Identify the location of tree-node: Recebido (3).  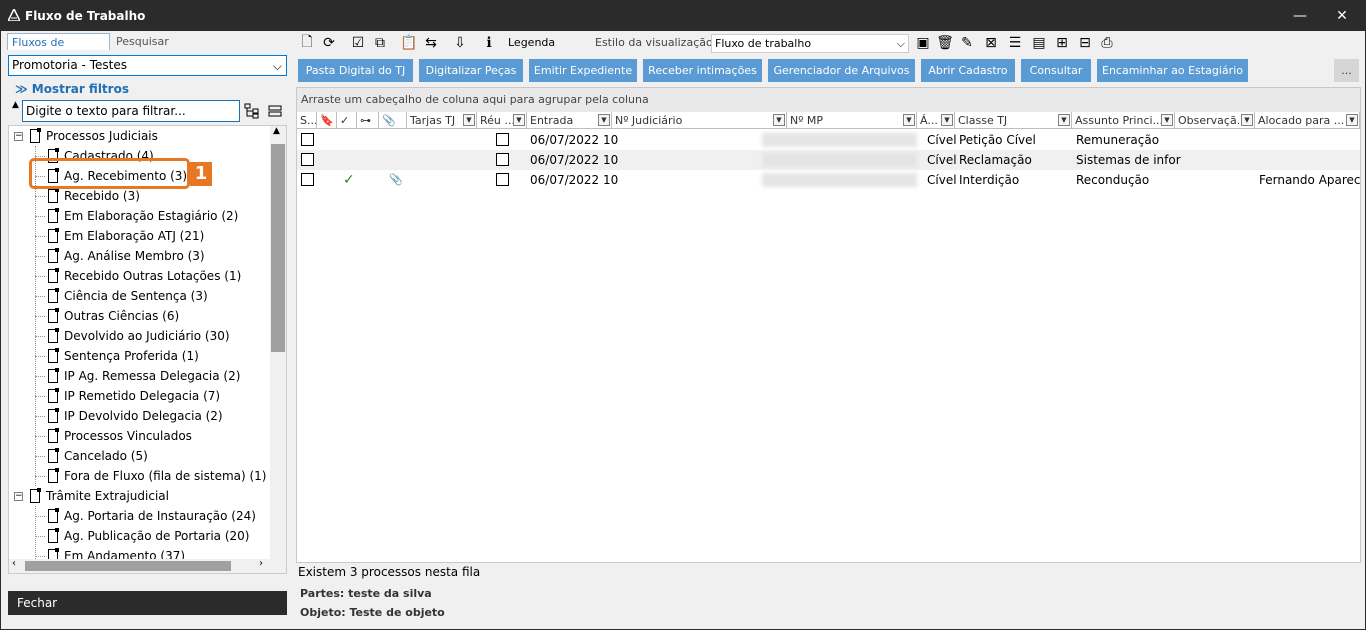
(87, 196).